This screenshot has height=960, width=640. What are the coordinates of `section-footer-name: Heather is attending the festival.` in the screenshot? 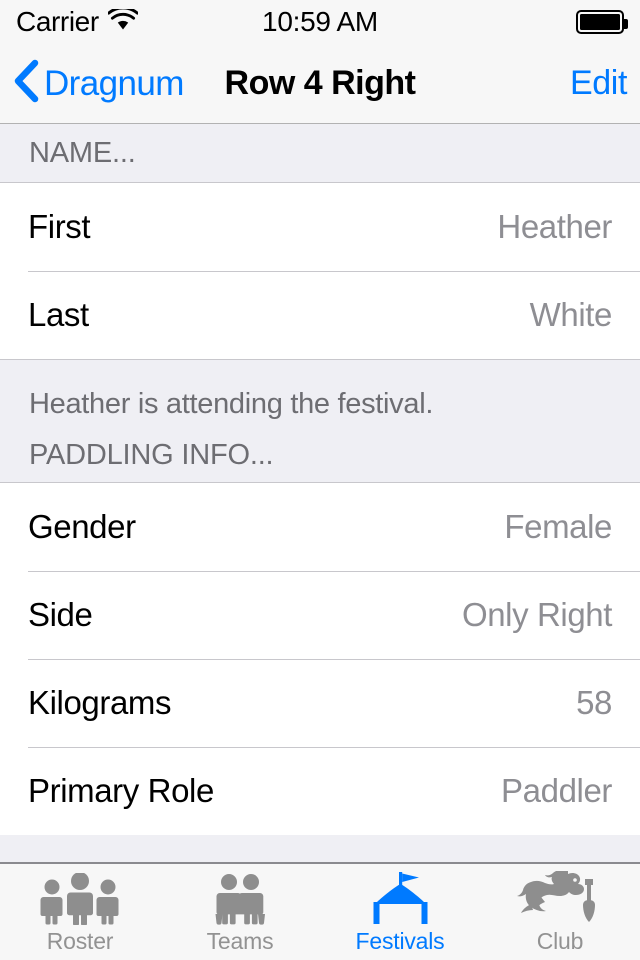 It's located at (320, 390).